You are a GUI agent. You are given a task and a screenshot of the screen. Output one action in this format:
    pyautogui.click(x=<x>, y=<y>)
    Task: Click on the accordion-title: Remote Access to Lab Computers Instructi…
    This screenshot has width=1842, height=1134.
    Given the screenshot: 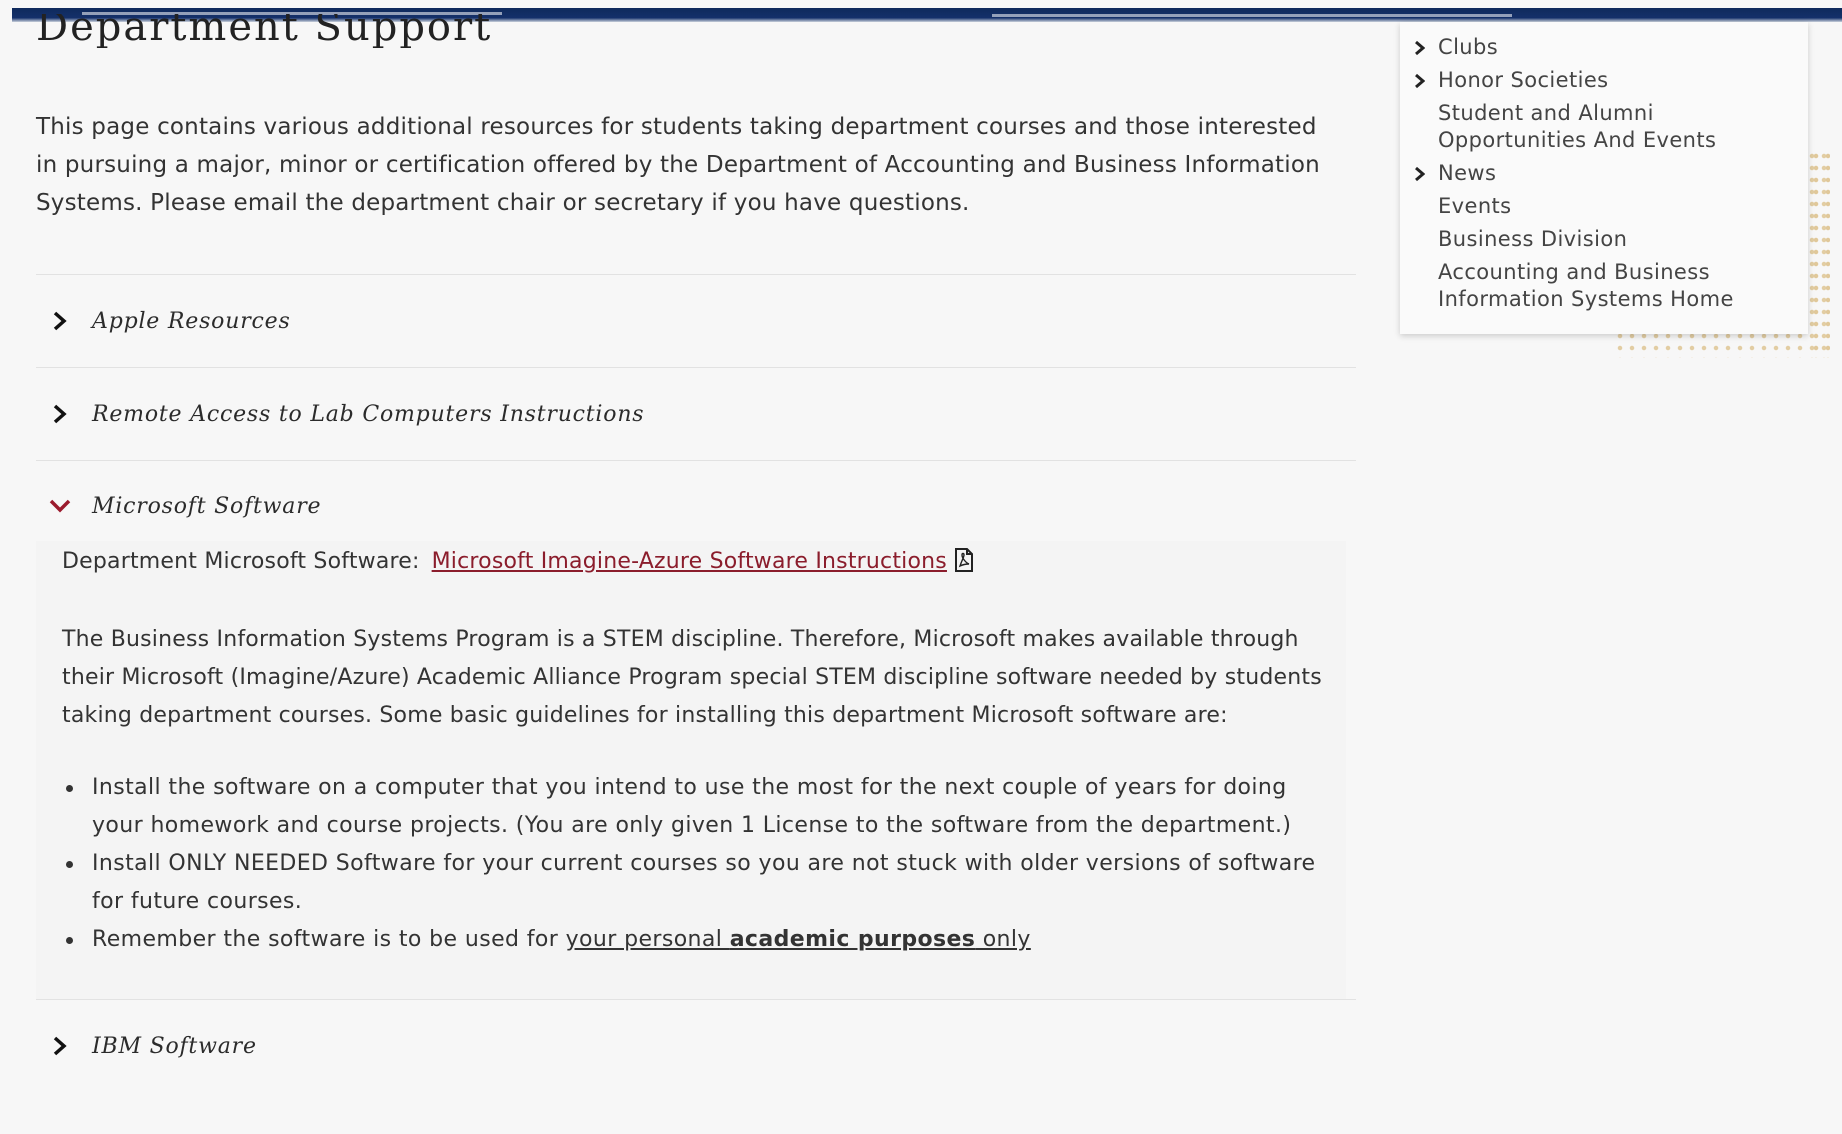 What is the action you would take?
    pyautogui.click(x=368, y=414)
    